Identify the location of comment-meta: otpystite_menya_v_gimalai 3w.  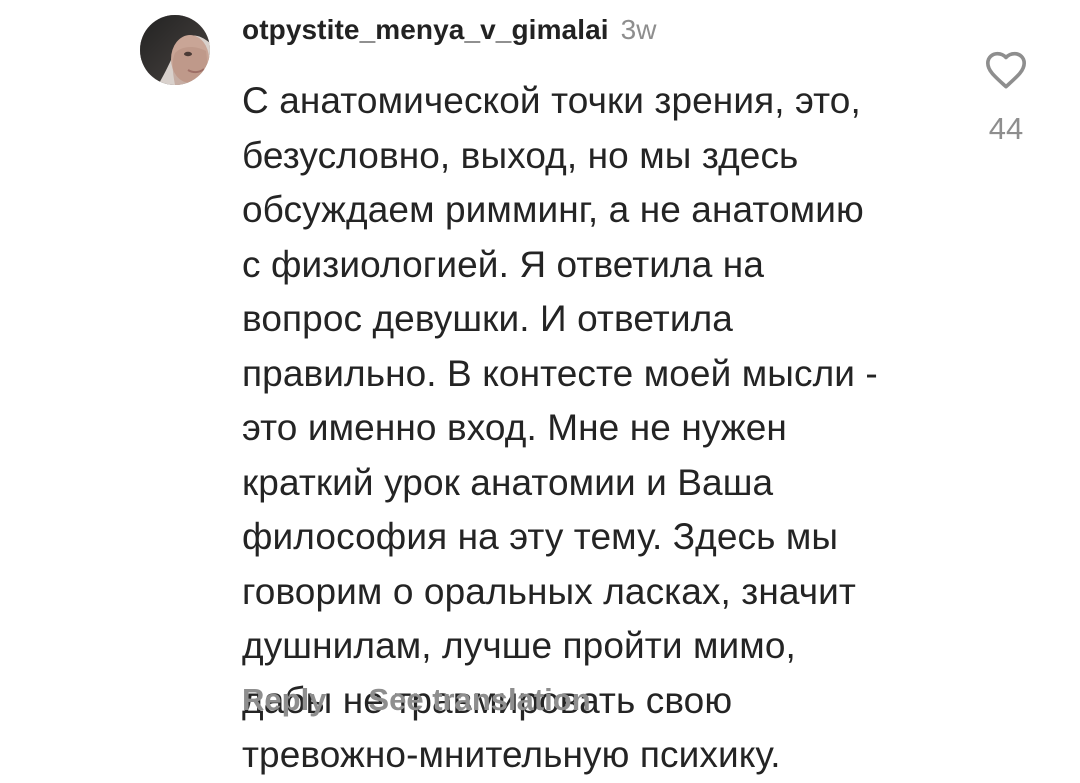
(592, 36).